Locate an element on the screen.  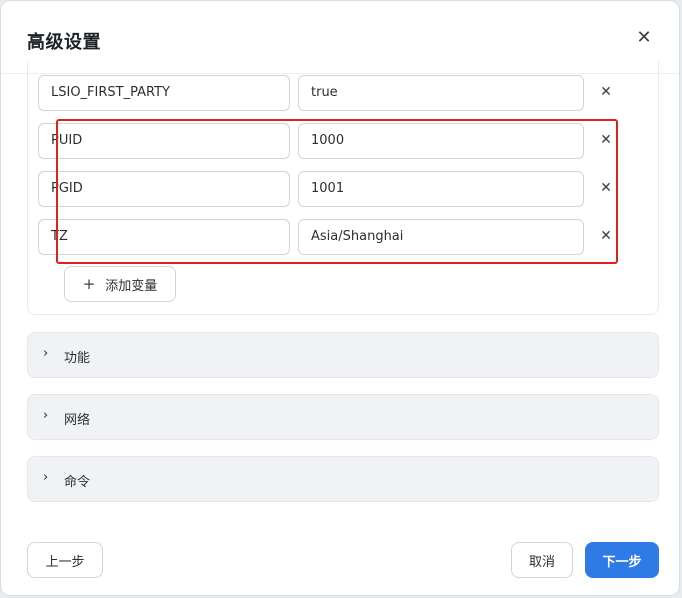
section-label: 网络 is located at coordinates (77, 420).